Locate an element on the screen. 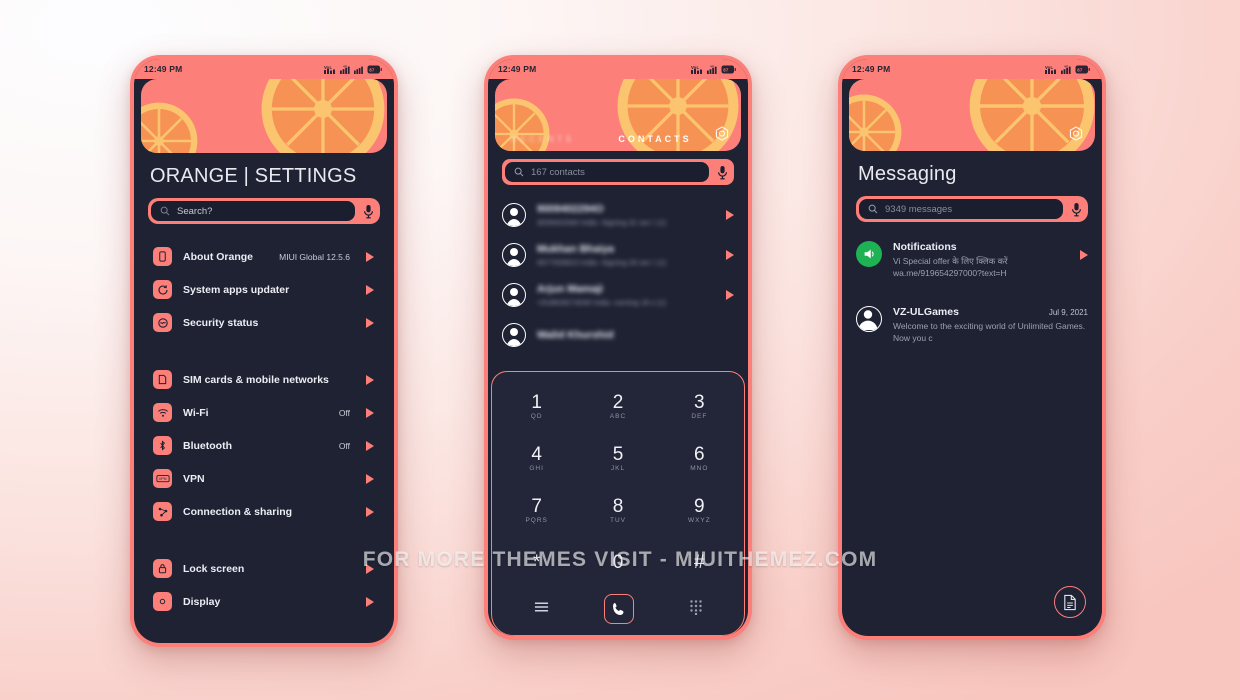 The height and width of the screenshot is (700, 1240). sidebar-item-vpn: VPN VPN is located at coordinates (264, 478).